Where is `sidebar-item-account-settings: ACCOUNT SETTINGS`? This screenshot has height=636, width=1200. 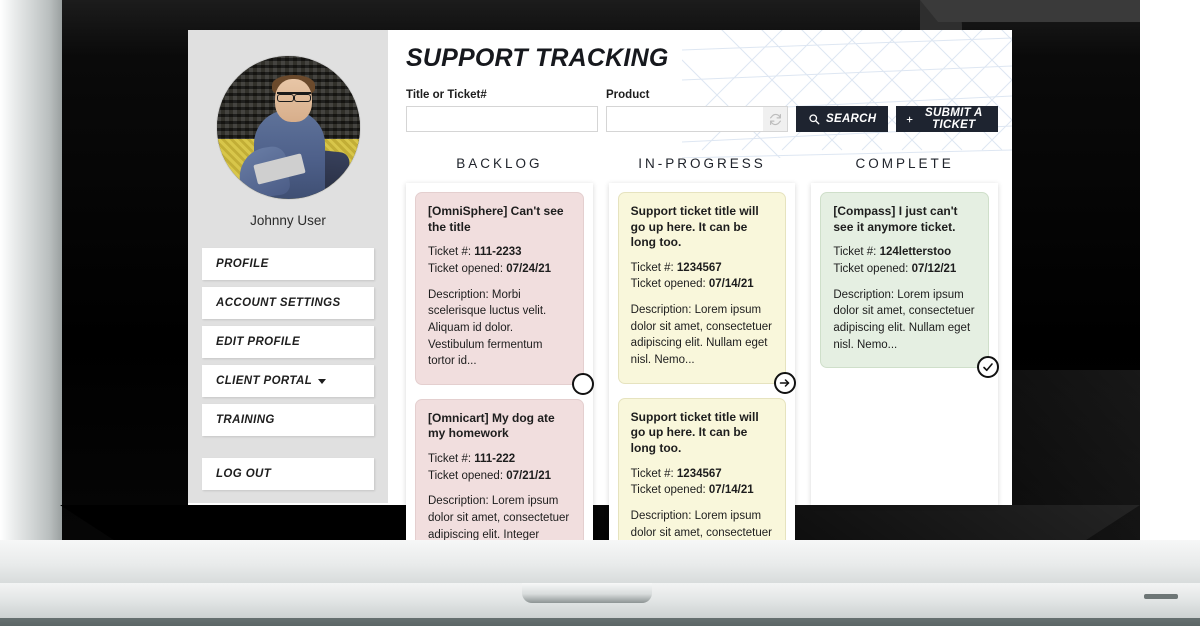 sidebar-item-account-settings: ACCOUNT SETTINGS is located at coordinates (288, 303).